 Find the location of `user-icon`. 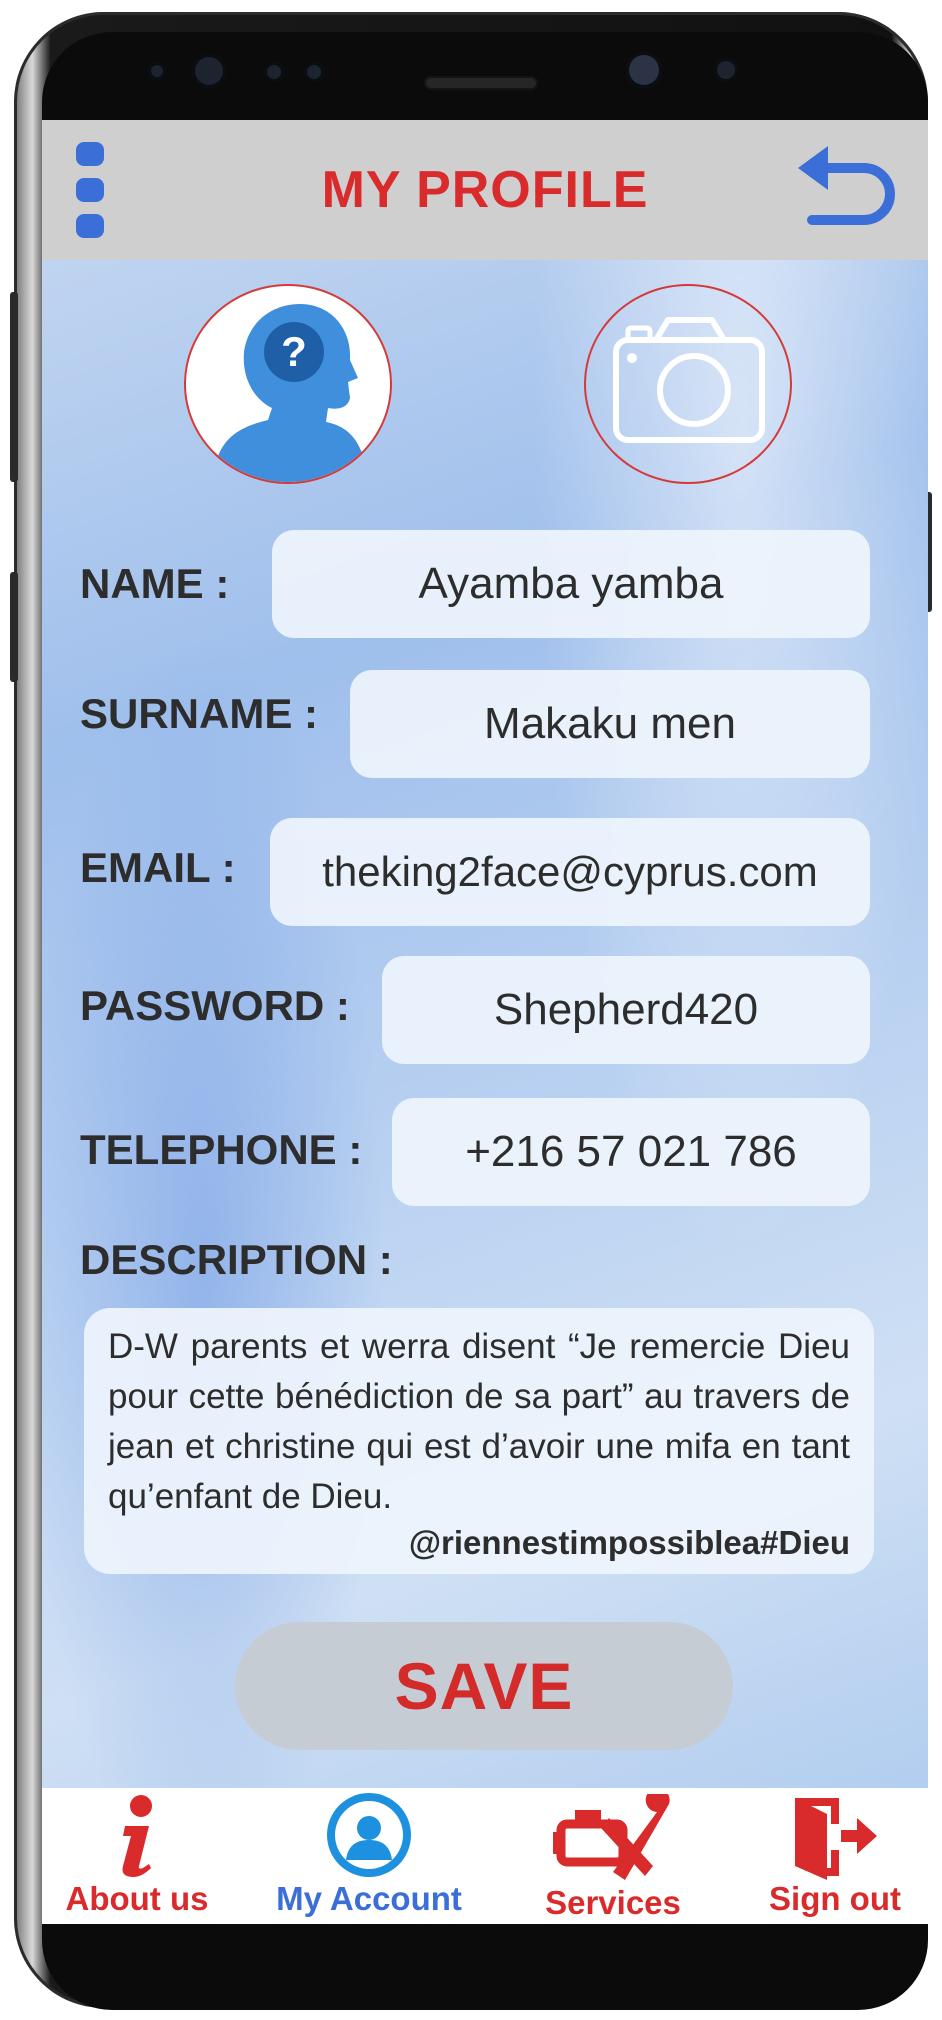

user-icon is located at coordinates (369, 1835).